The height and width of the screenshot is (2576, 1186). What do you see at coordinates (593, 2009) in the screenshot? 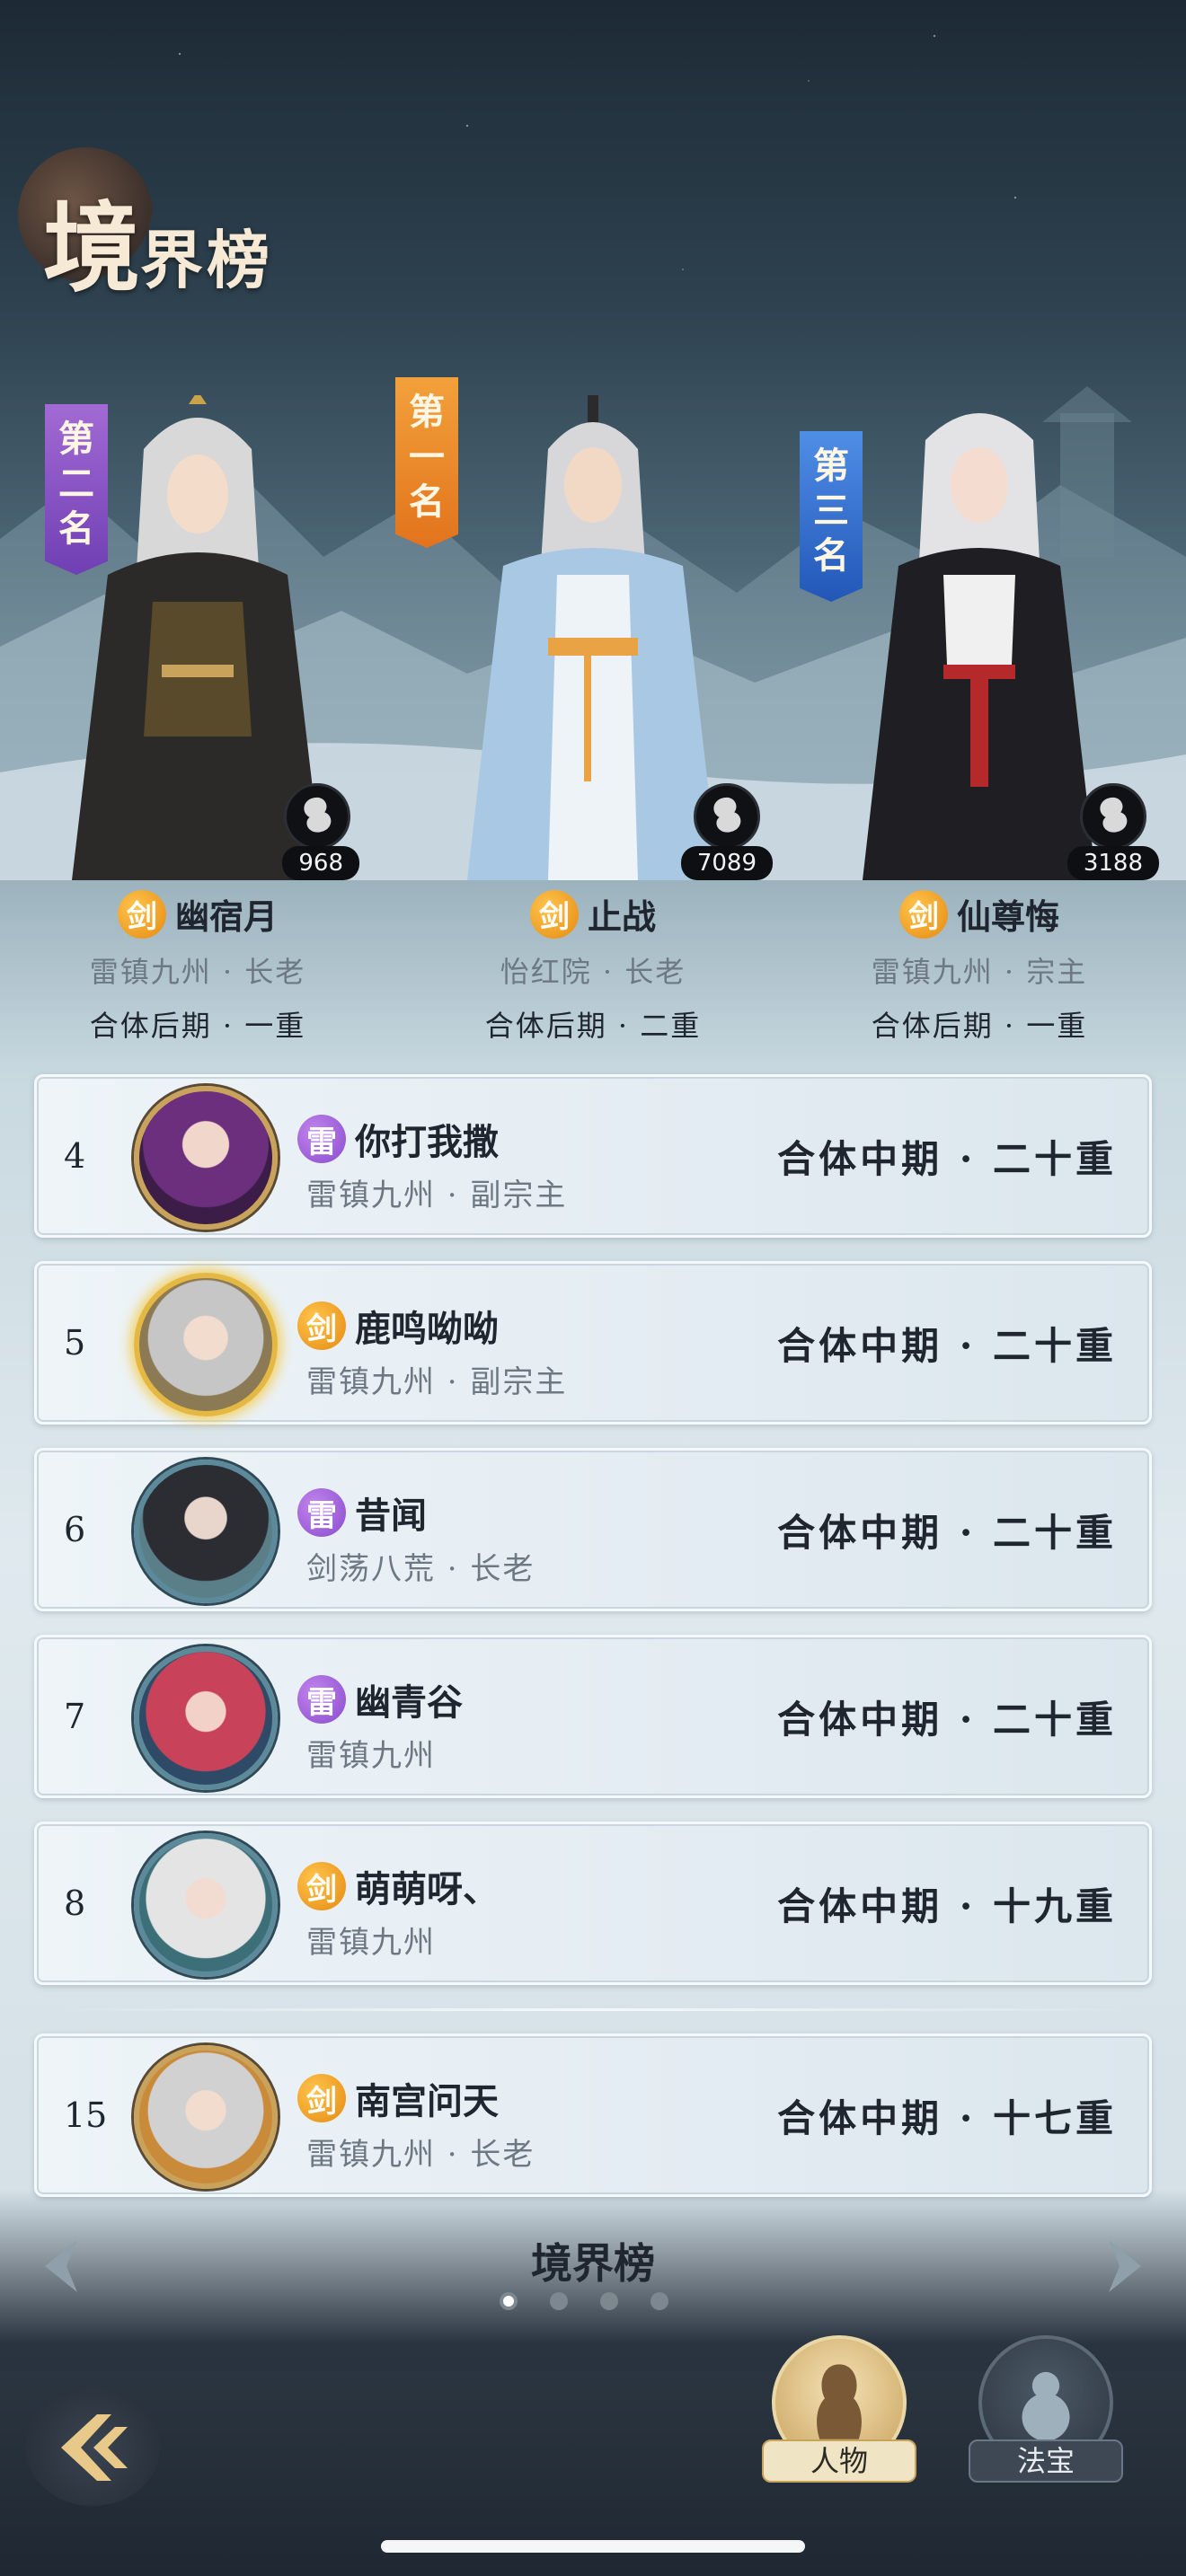
I see `self-row-divider` at bounding box center [593, 2009].